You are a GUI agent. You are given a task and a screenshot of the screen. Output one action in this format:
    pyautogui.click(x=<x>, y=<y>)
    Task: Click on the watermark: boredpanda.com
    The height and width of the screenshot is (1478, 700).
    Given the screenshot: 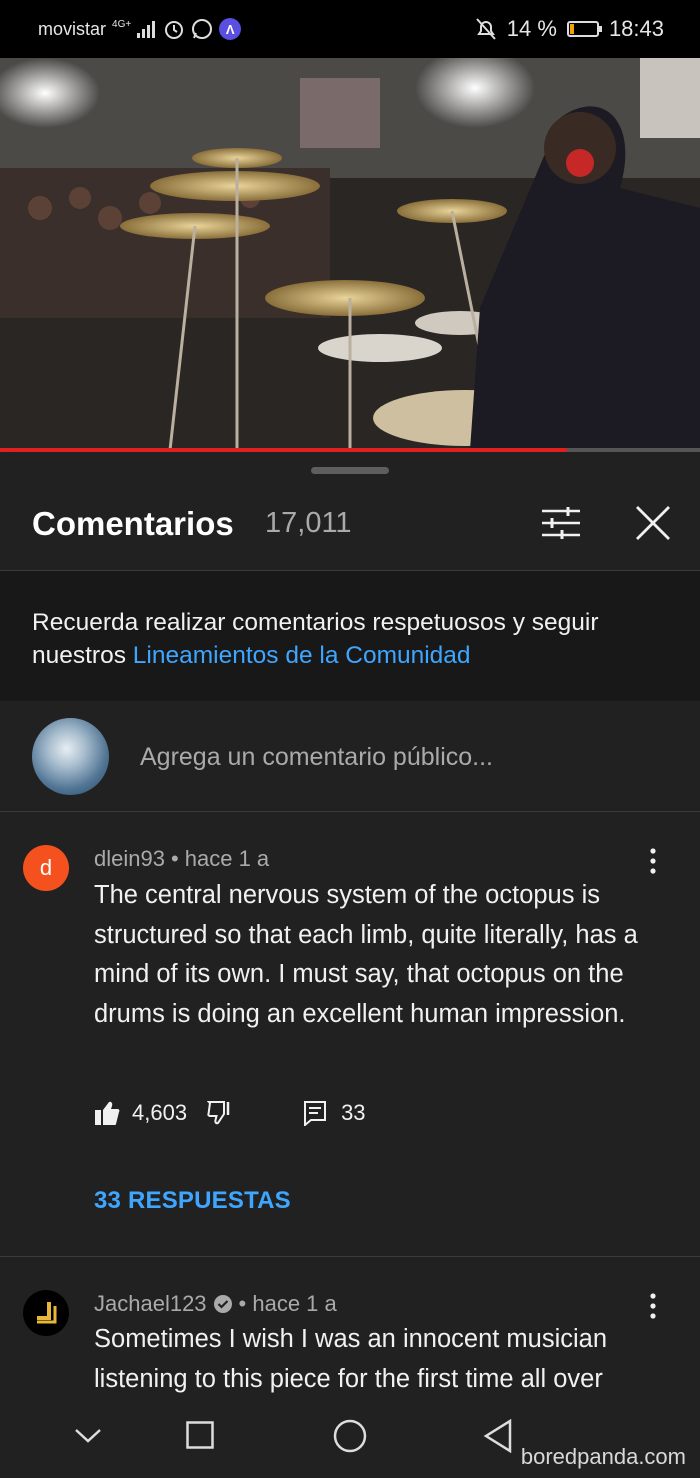 What is the action you would take?
    pyautogui.click(x=603, y=1456)
    